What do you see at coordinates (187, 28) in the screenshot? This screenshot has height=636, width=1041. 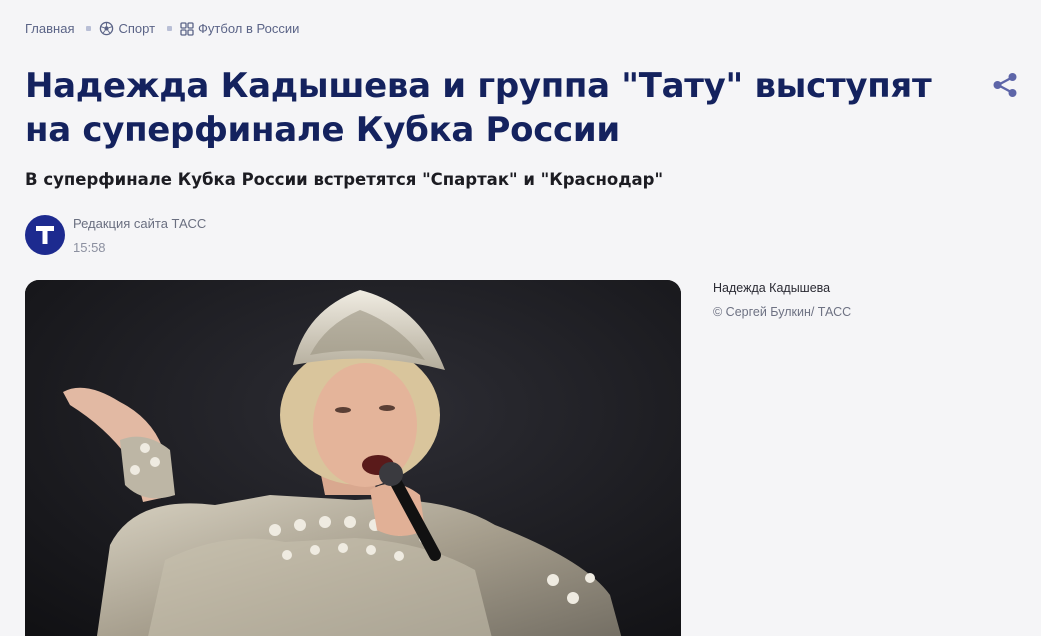 I see `grid-icon` at bounding box center [187, 28].